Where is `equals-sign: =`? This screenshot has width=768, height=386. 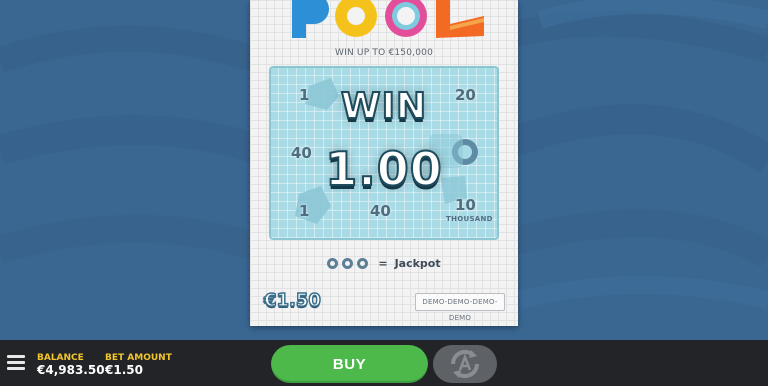
equals-sign: = is located at coordinates (383, 263).